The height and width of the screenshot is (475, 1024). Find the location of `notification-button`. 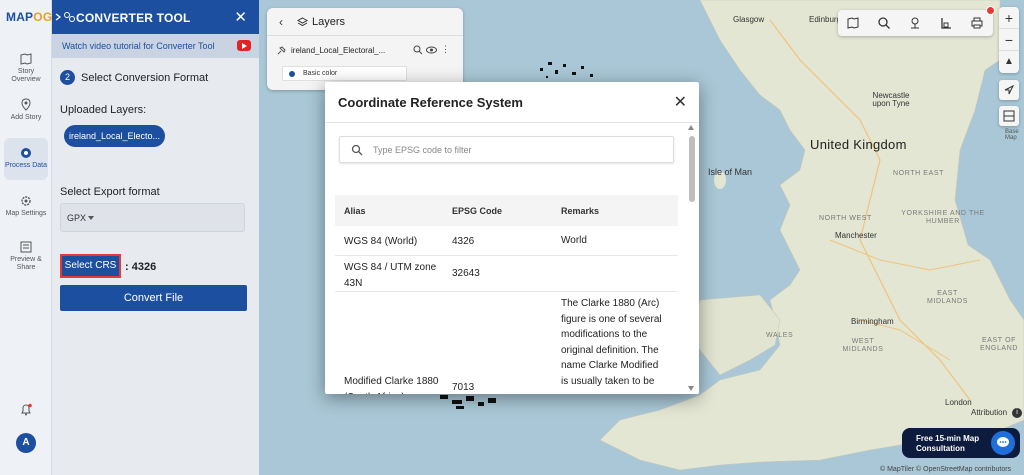

notification-button is located at coordinates (26, 411).